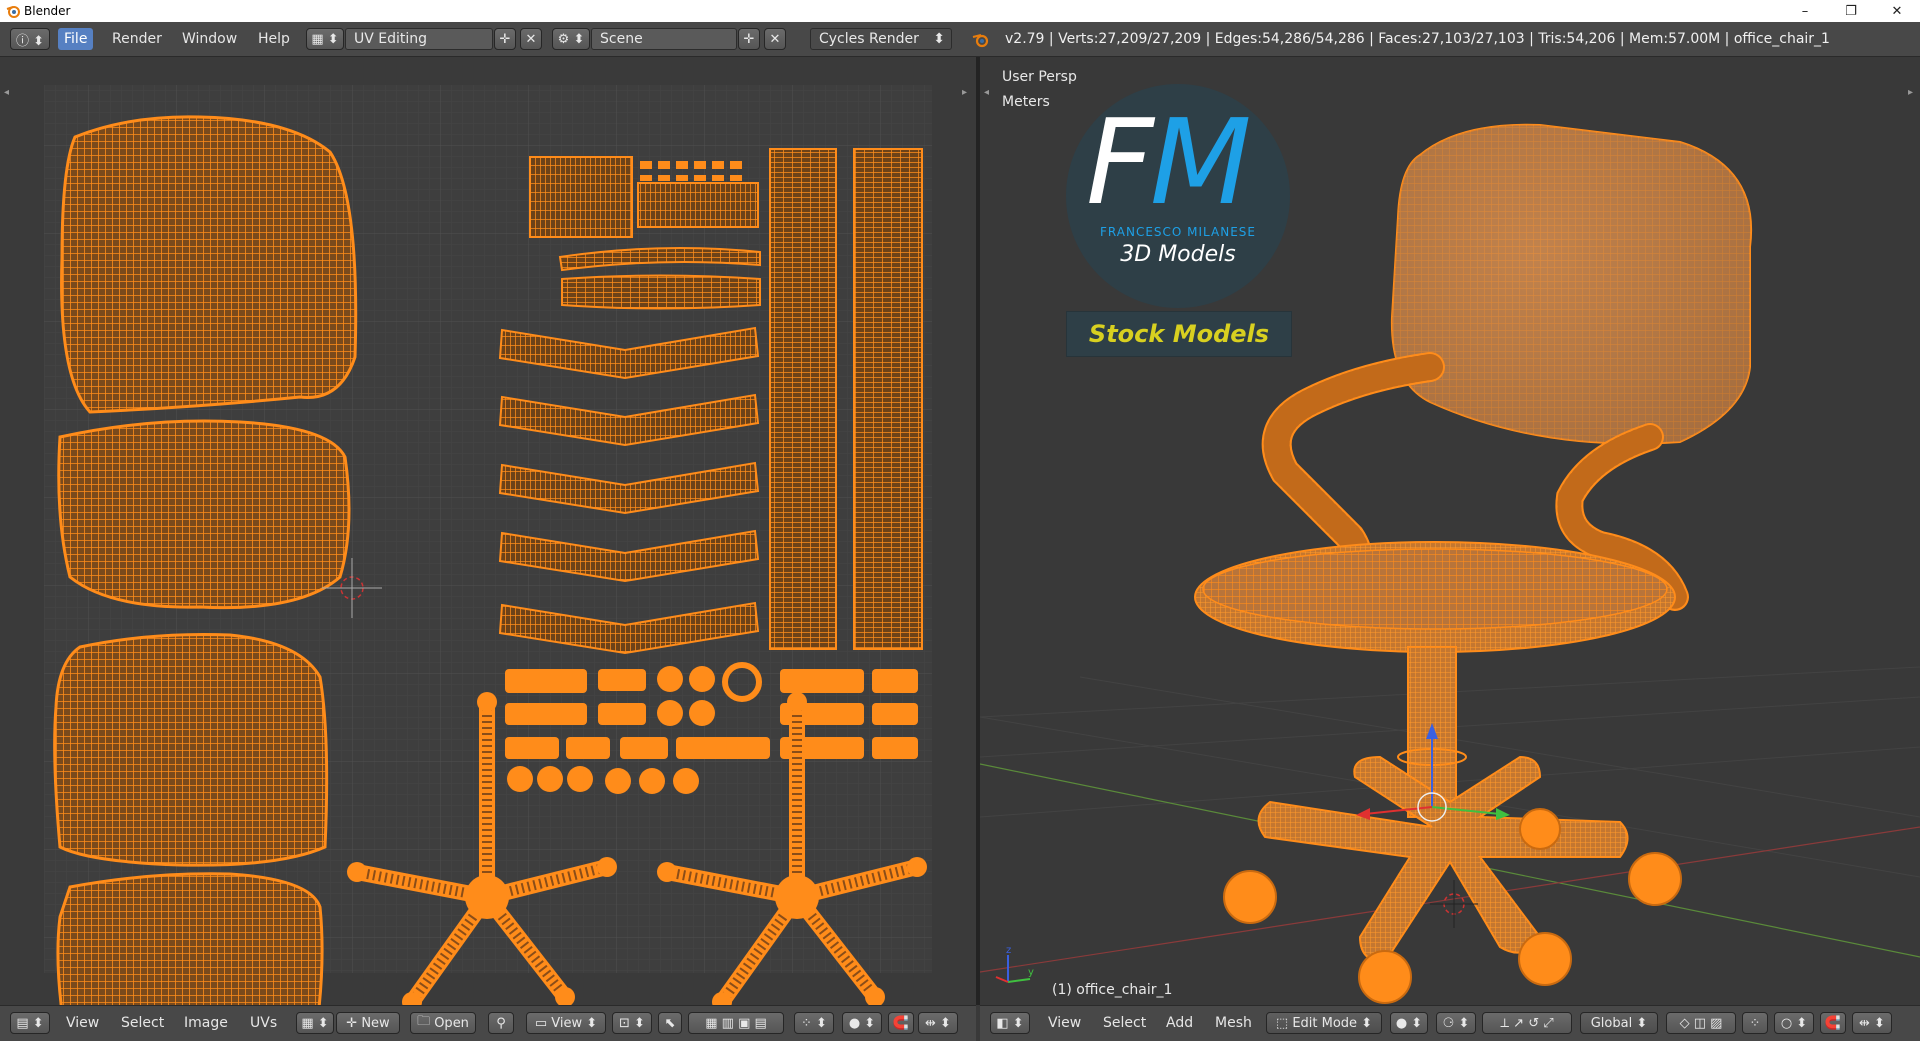  Describe the element at coordinates (531, 39) in the screenshot. I see `remove-screen-icon: ✕` at that location.